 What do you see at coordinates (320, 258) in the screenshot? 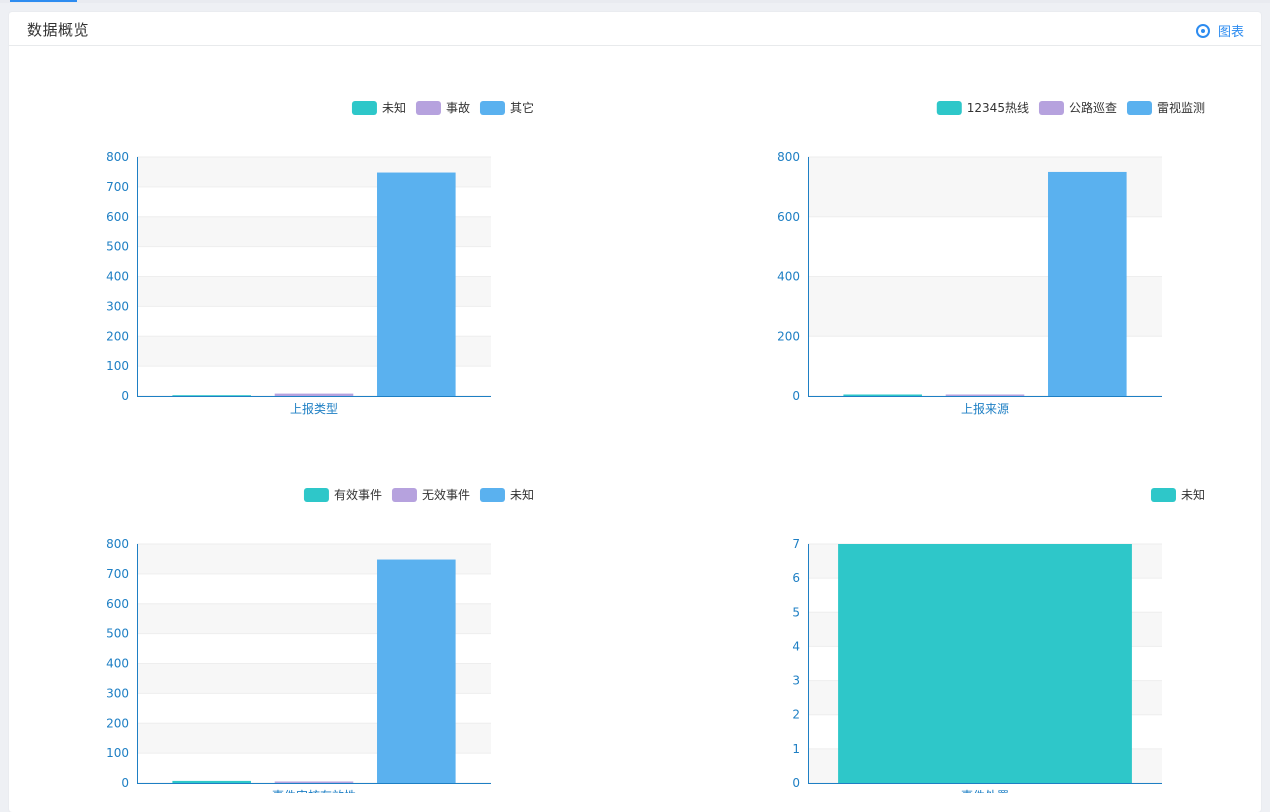
I see `chart-1: 0 100 200 300 400 500 600 700 800 上报类型 未知 事故 其它` at bounding box center [320, 258].